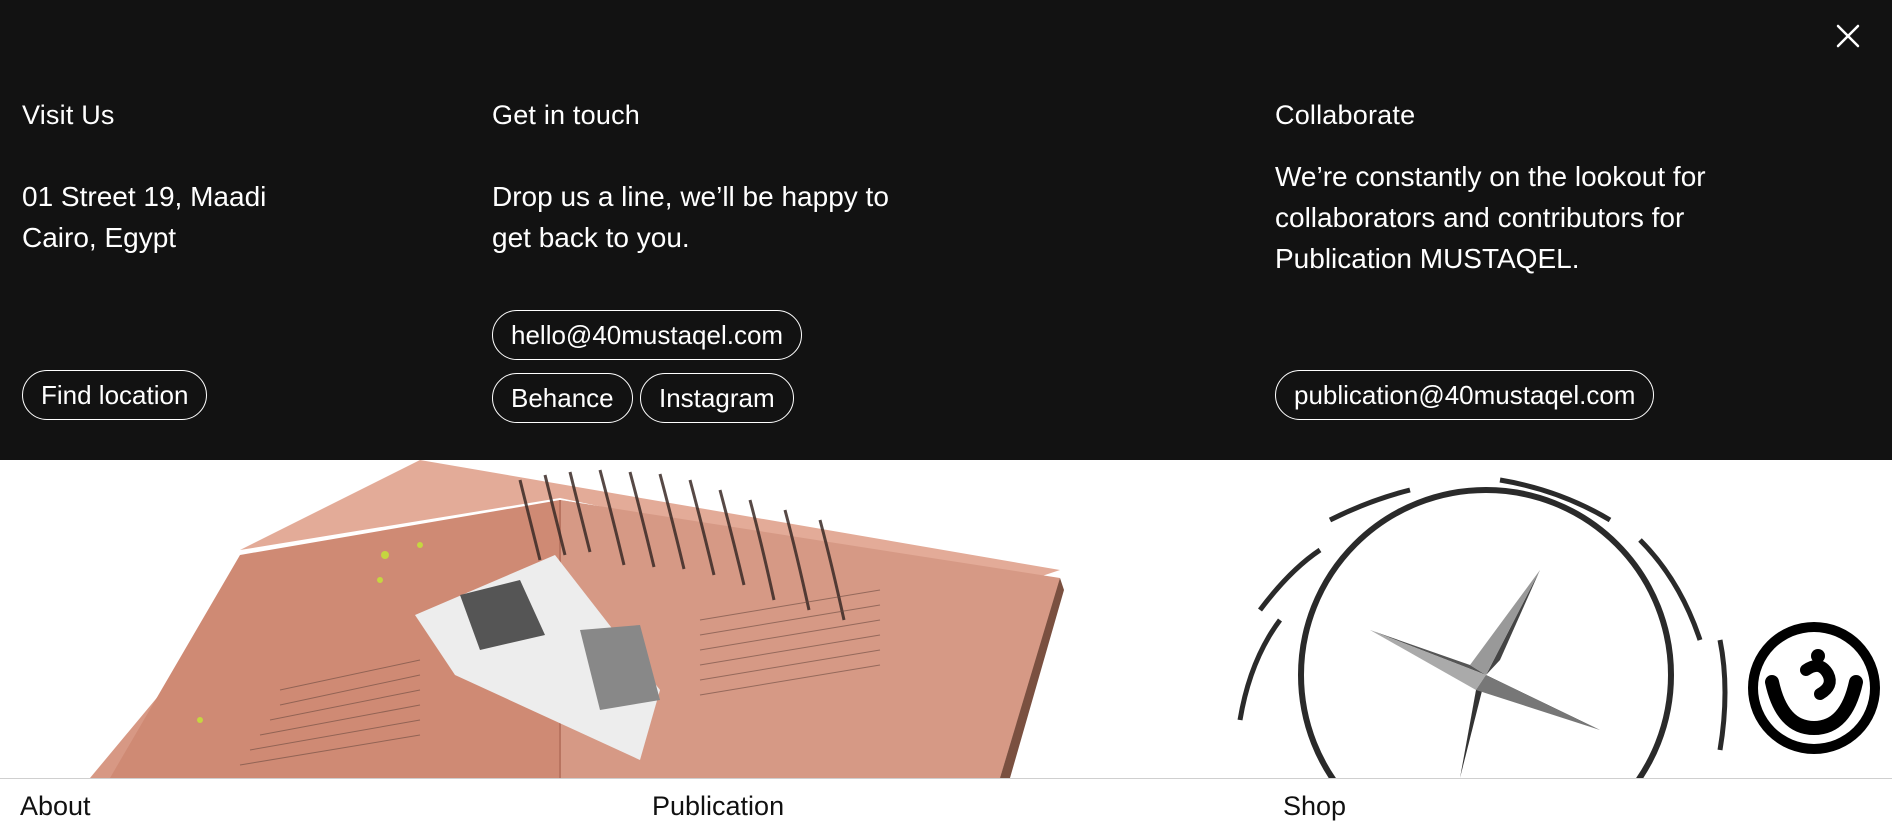 This screenshot has width=1892, height=827. I want to click on close-icon, so click(1848, 36).